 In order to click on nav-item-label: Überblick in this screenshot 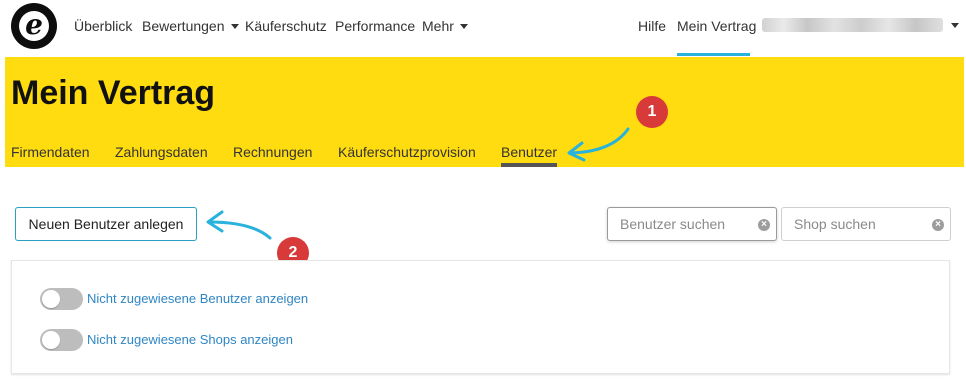, I will do `click(103, 26)`.